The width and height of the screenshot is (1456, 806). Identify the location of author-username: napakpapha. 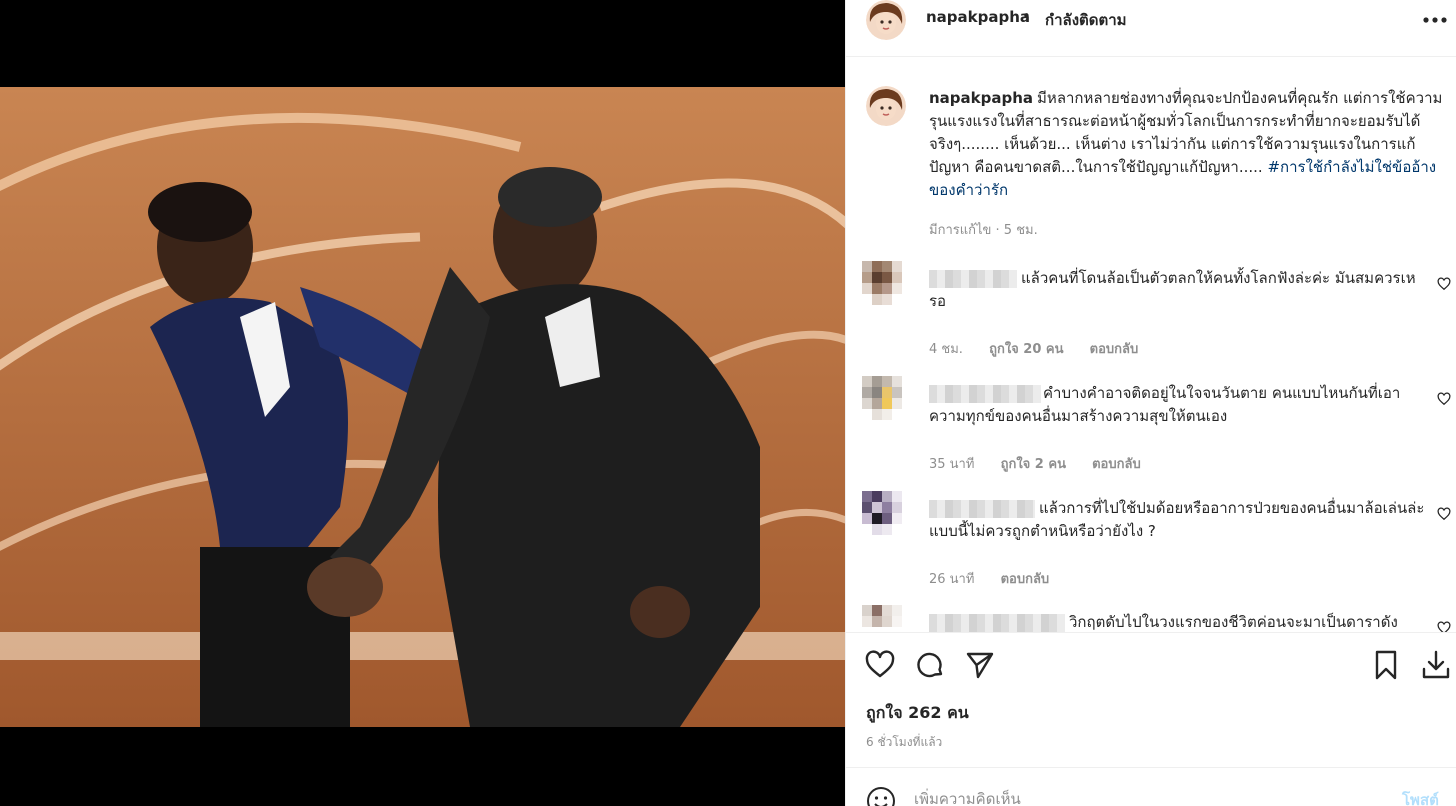
(978, 17).